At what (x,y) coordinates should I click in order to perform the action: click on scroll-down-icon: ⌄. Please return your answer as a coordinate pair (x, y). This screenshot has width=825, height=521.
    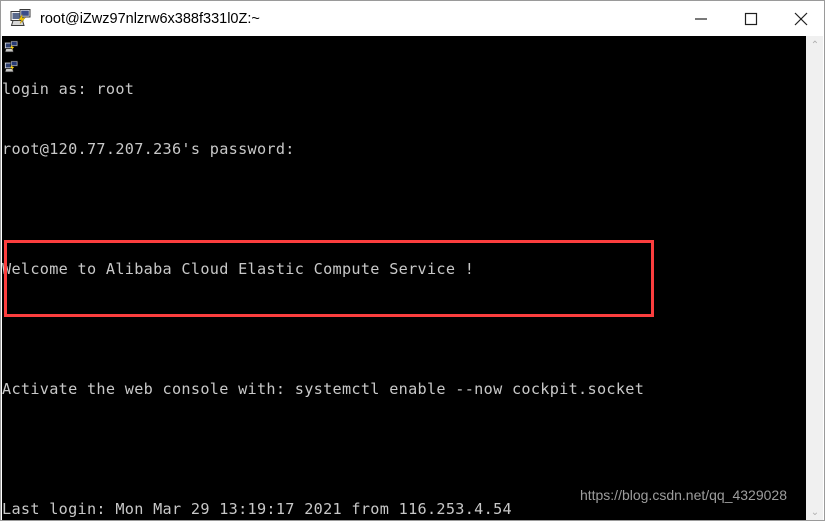
    Looking at the image, I should click on (815, 511).